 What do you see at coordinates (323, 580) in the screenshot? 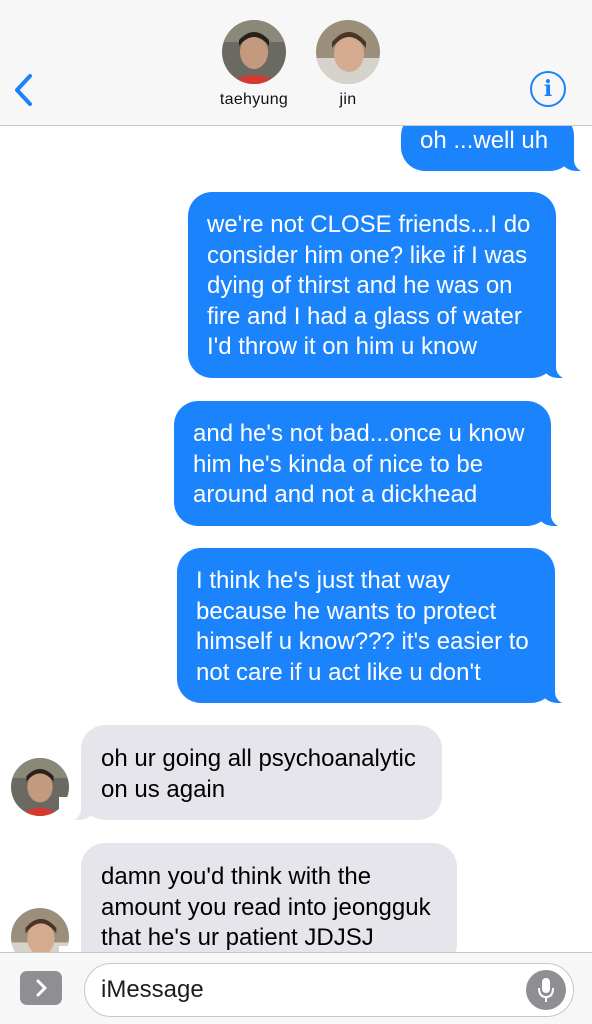
I see `message-text-line: I think he's just that way` at bounding box center [323, 580].